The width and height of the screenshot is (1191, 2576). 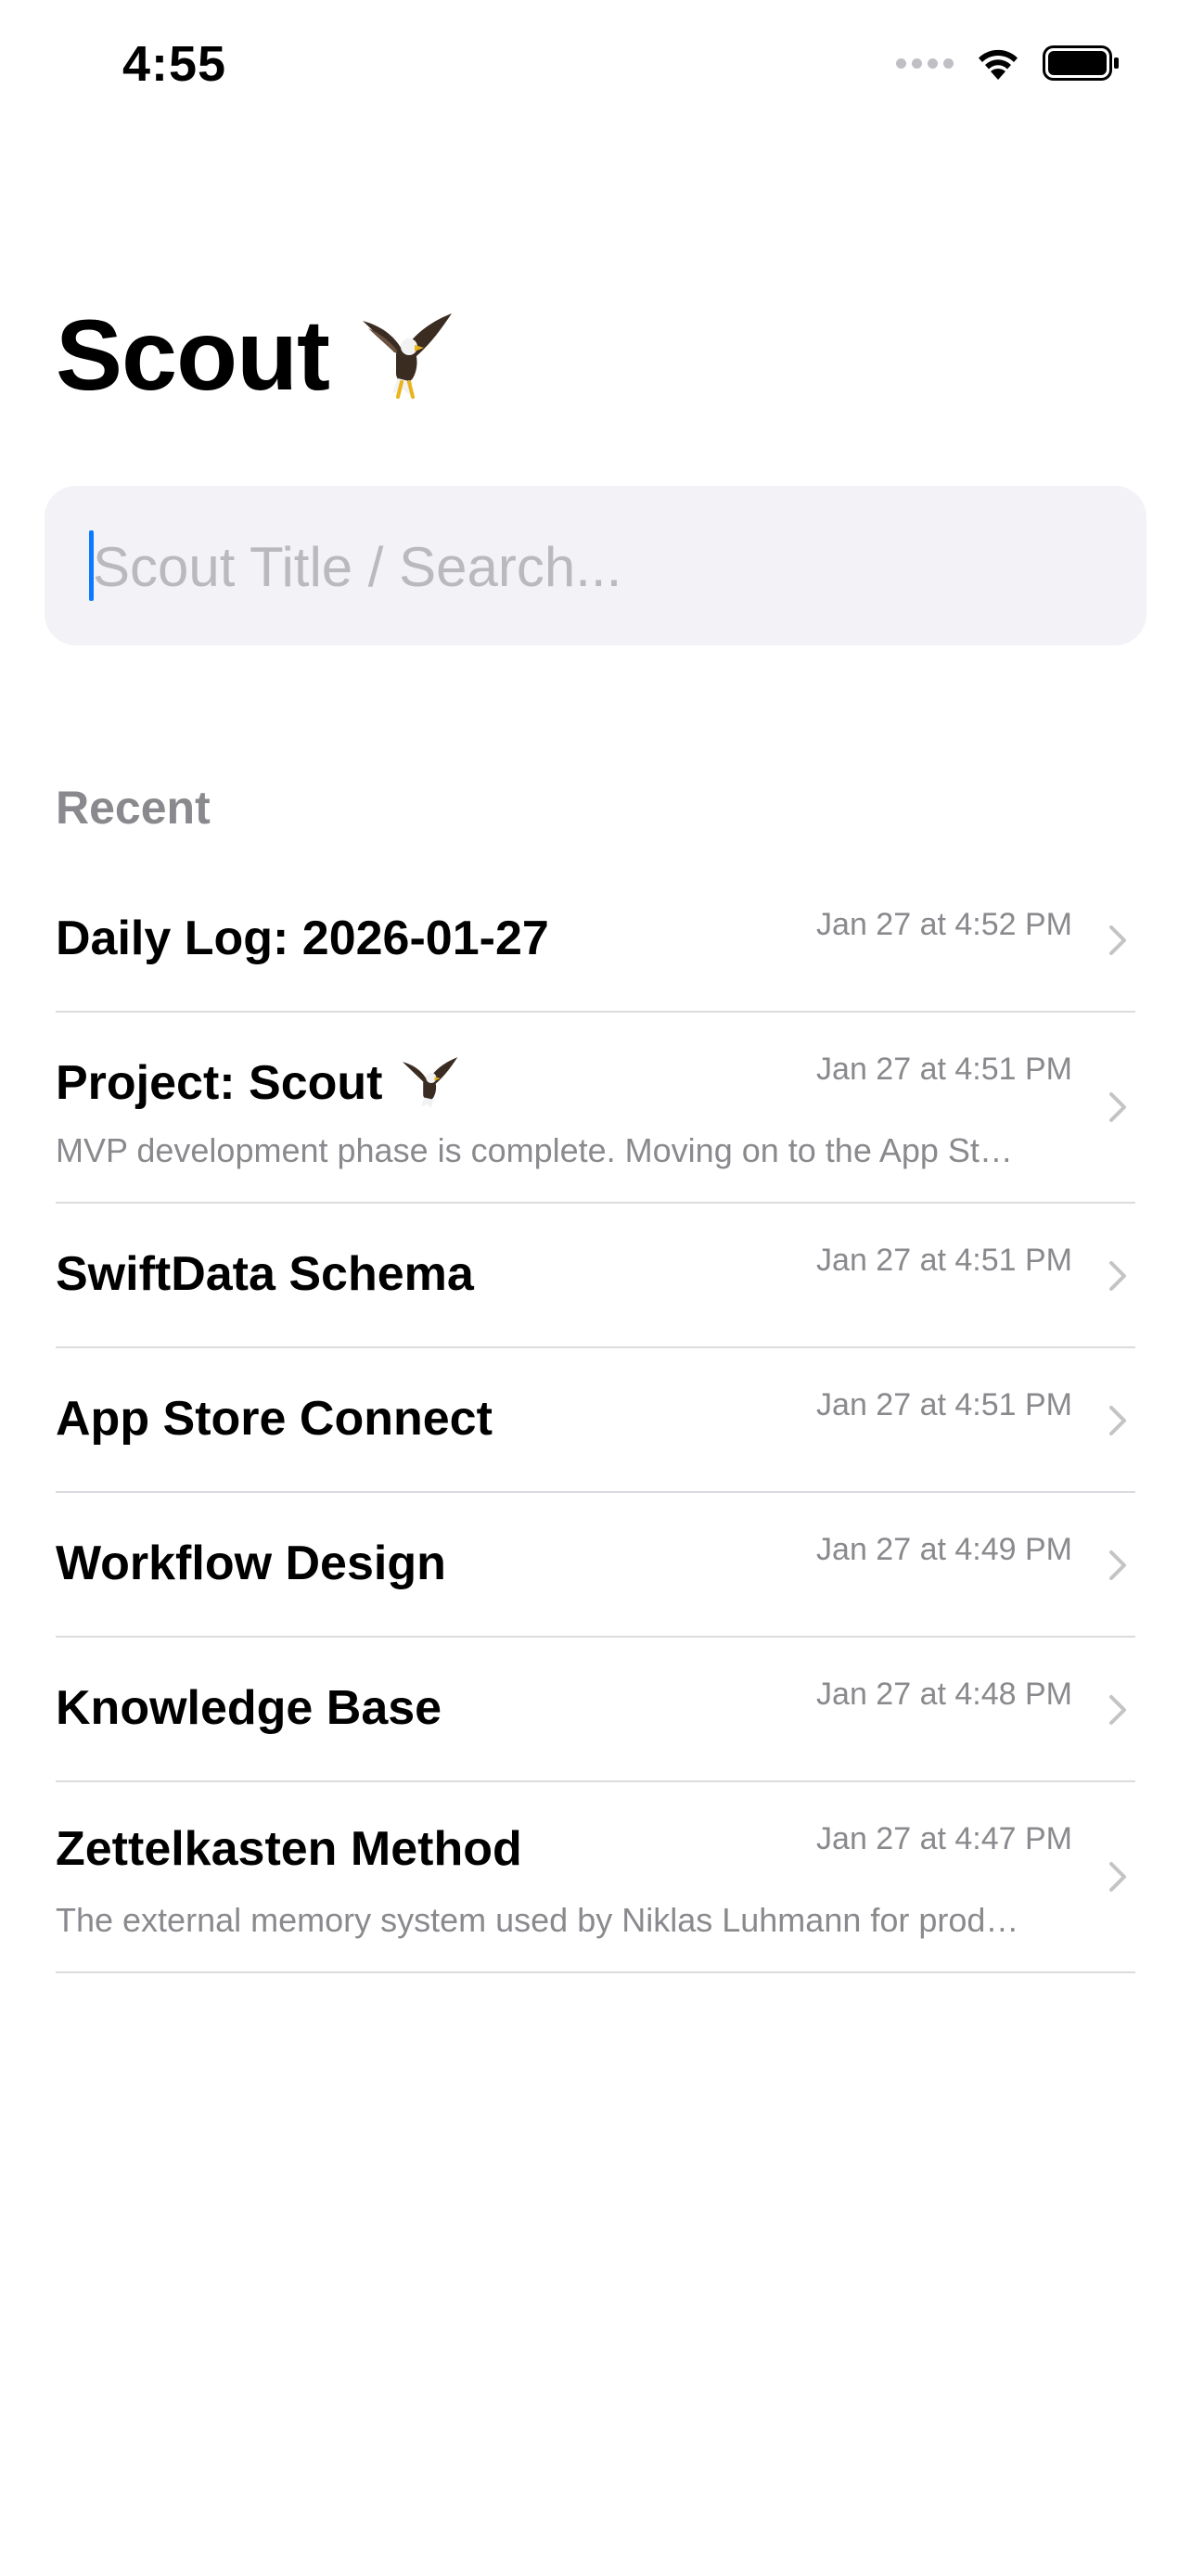 I want to click on list-item-title-text: Zettelkasten Method, so click(x=289, y=1849).